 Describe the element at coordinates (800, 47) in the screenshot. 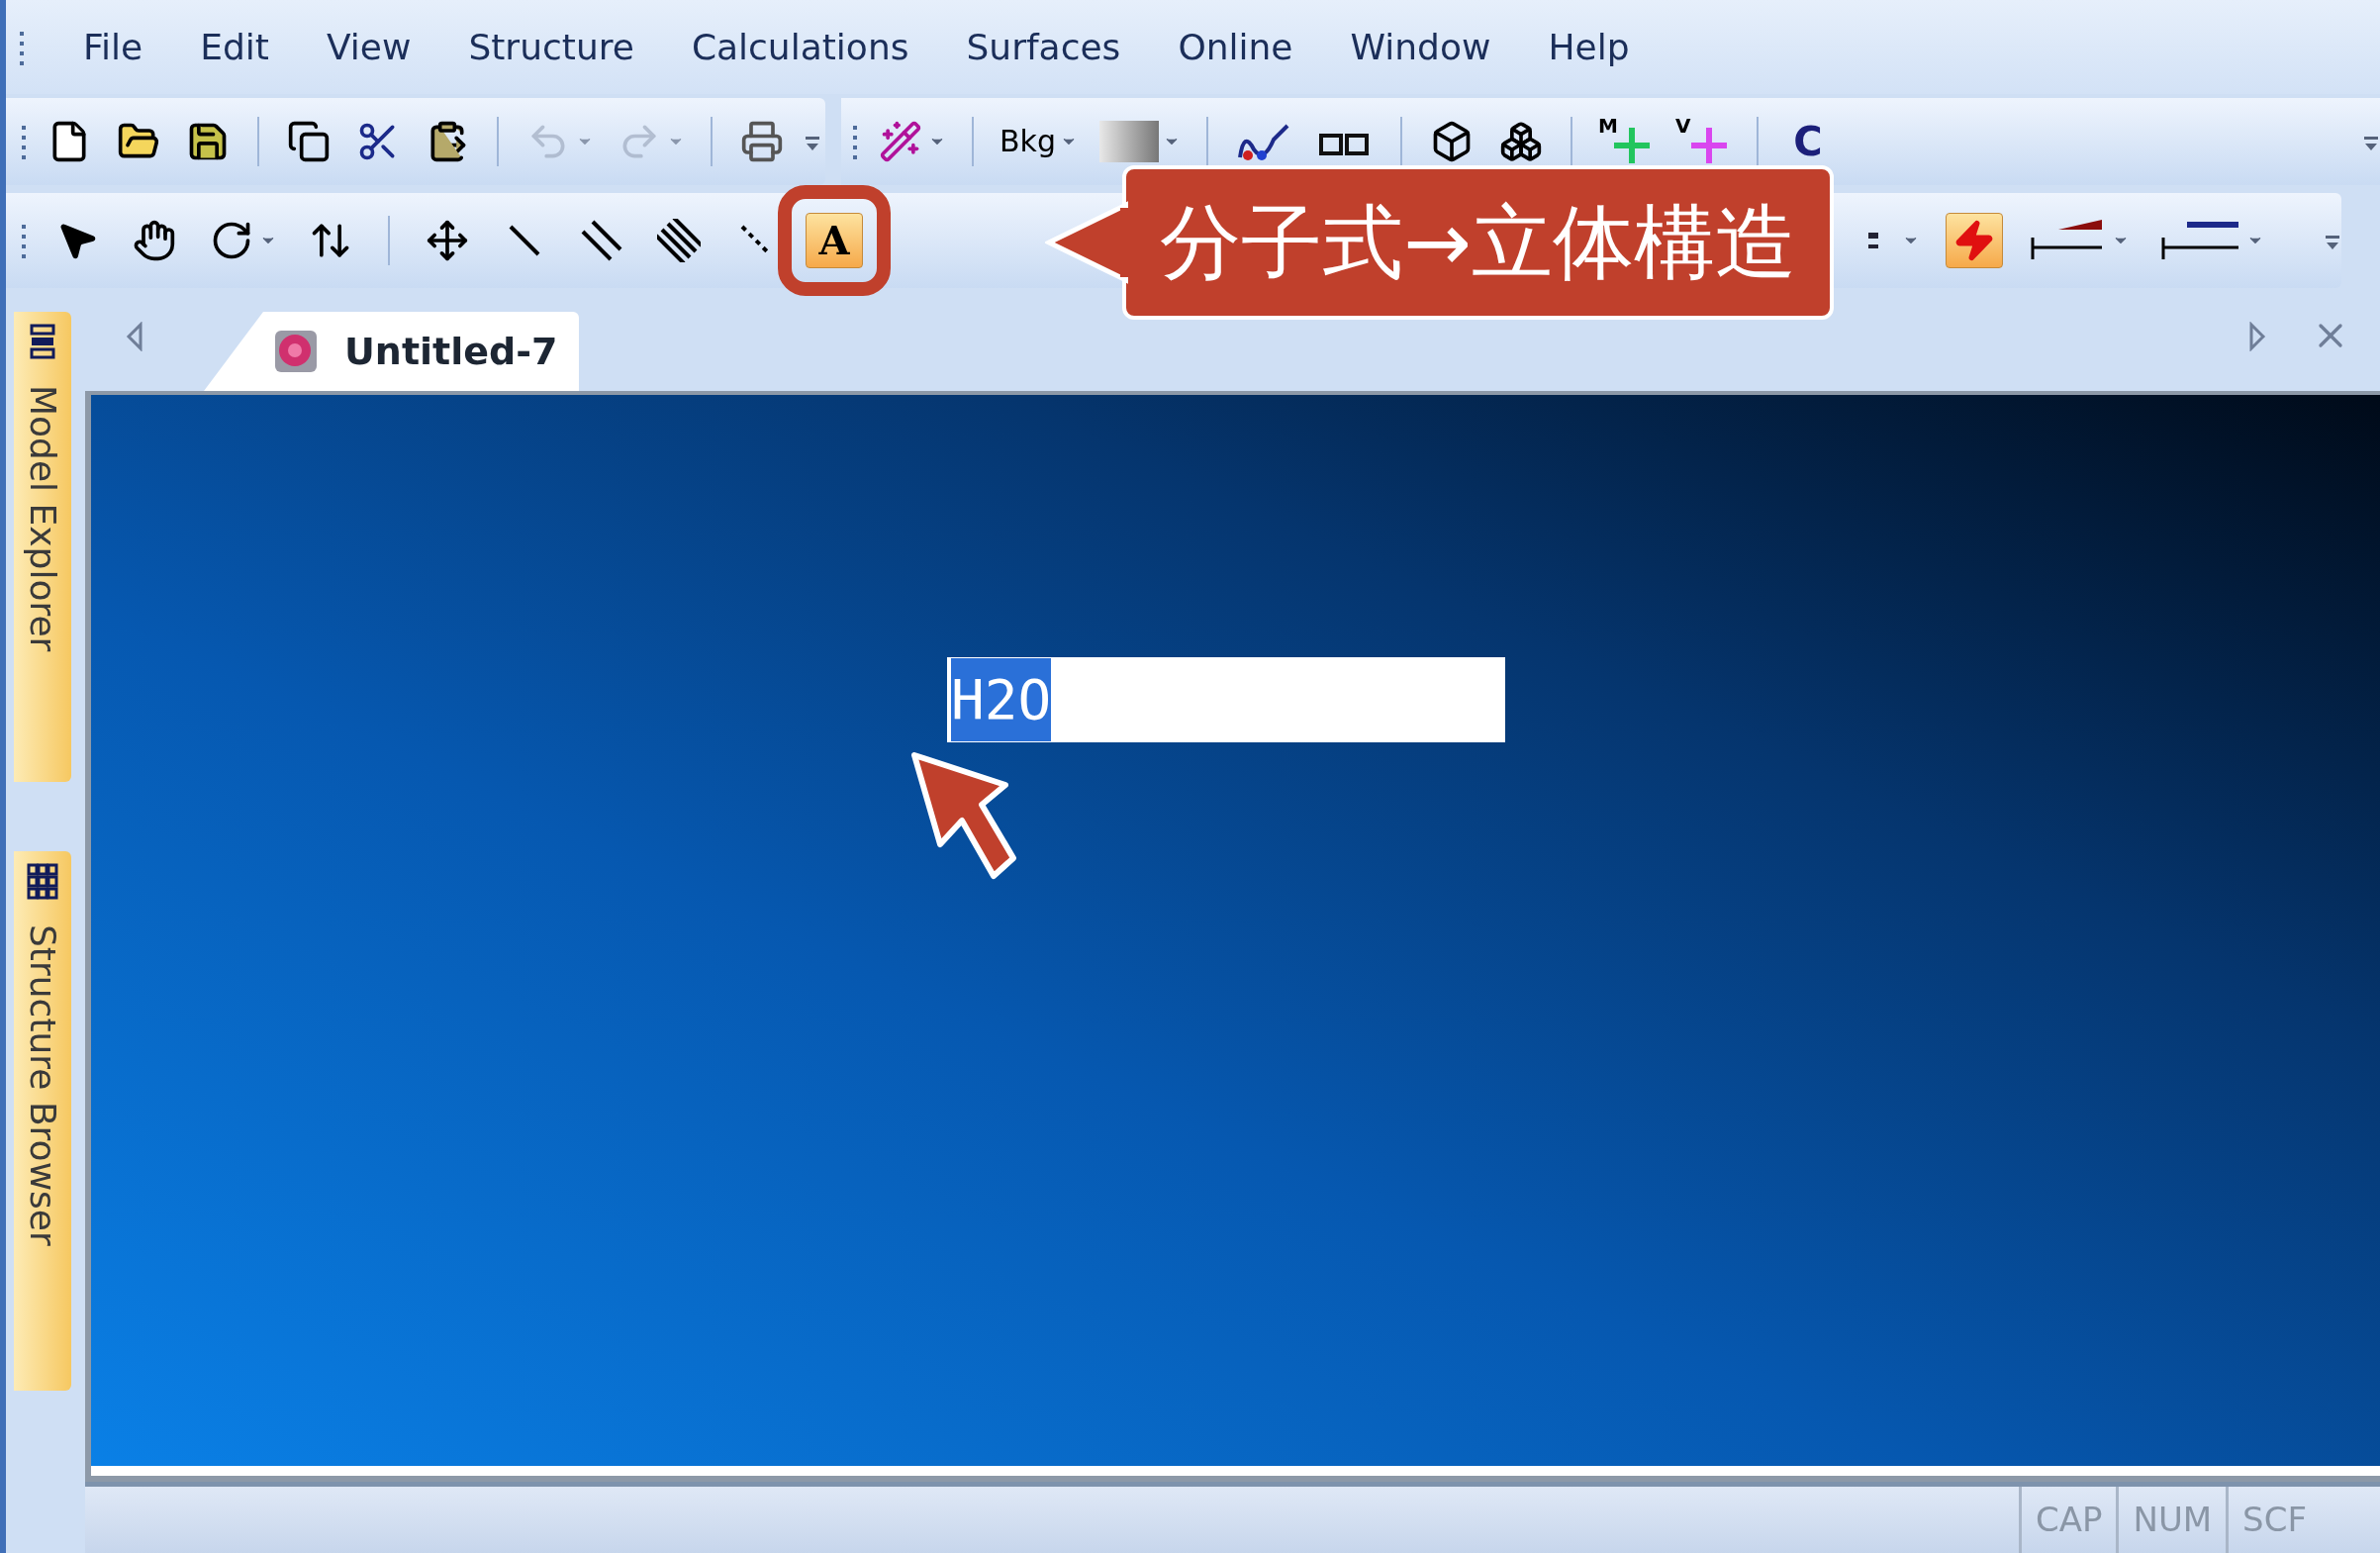

I see `menu-item: Calculations` at that location.